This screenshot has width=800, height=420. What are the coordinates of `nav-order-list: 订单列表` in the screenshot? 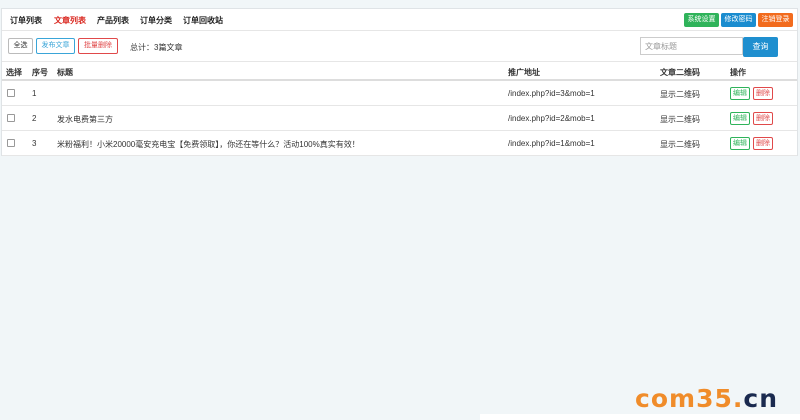 It's located at (26, 20).